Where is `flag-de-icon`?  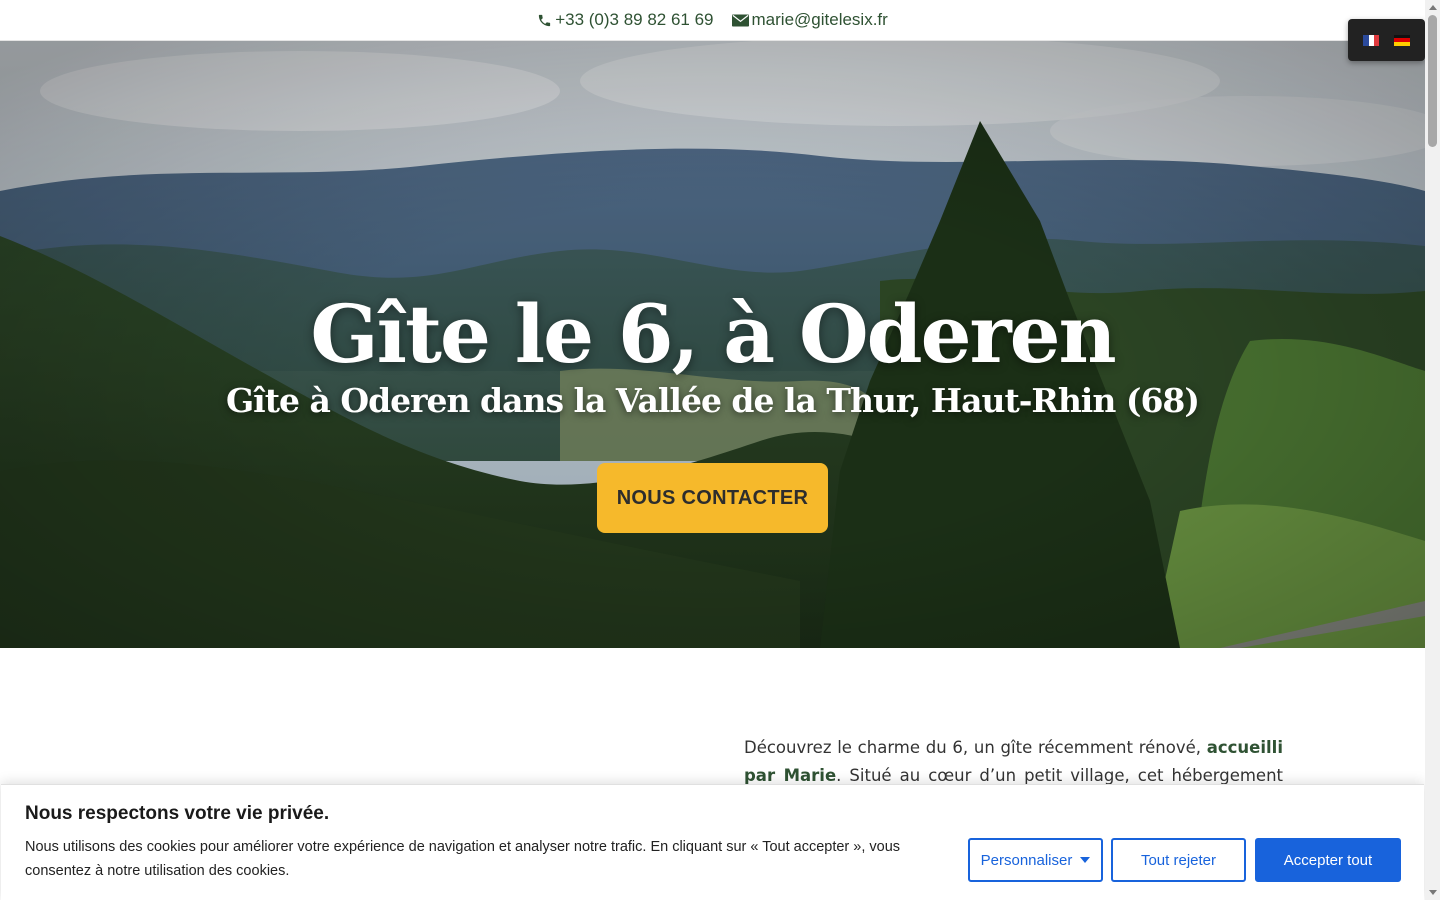
flag-de-icon is located at coordinates (1401, 40).